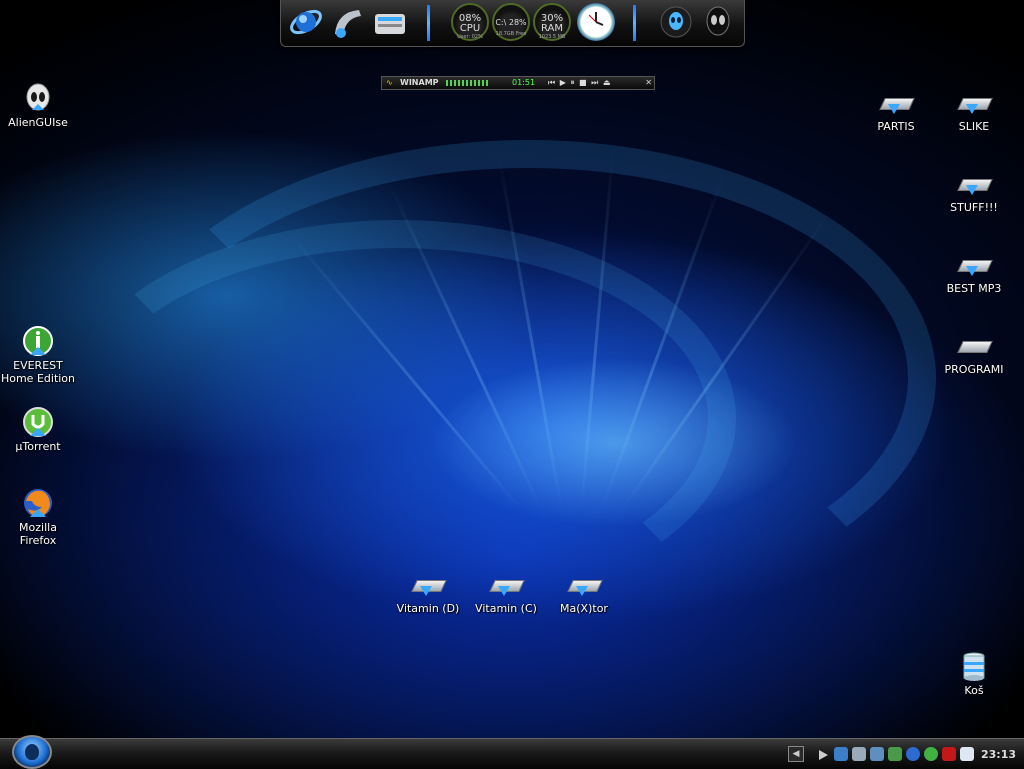  What do you see at coordinates (572, 82) in the screenshot?
I see `pause-icon: ⏸` at bounding box center [572, 82].